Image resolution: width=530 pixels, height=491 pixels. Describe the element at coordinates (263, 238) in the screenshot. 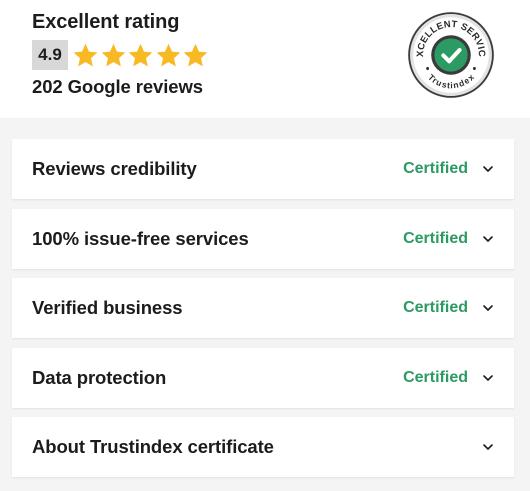

I see `row-issue-free-services: 100% issue-free services Certified` at that location.